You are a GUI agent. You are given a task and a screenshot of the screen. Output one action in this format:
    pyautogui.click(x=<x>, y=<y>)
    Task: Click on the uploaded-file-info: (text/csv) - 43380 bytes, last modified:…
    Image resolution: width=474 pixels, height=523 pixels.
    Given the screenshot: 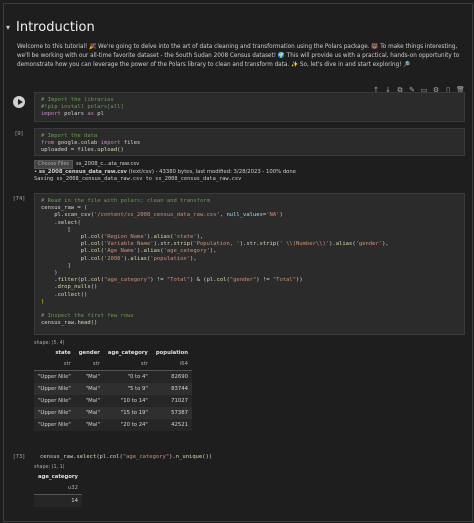 What is the action you would take?
    pyautogui.click(x=212, y=172)
    